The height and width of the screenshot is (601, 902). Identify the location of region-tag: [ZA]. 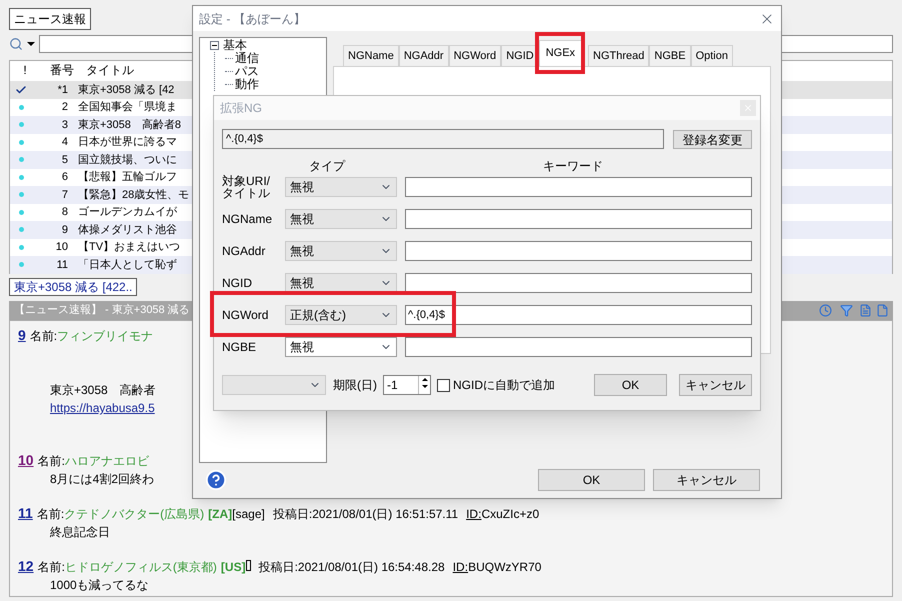
(220, 514).